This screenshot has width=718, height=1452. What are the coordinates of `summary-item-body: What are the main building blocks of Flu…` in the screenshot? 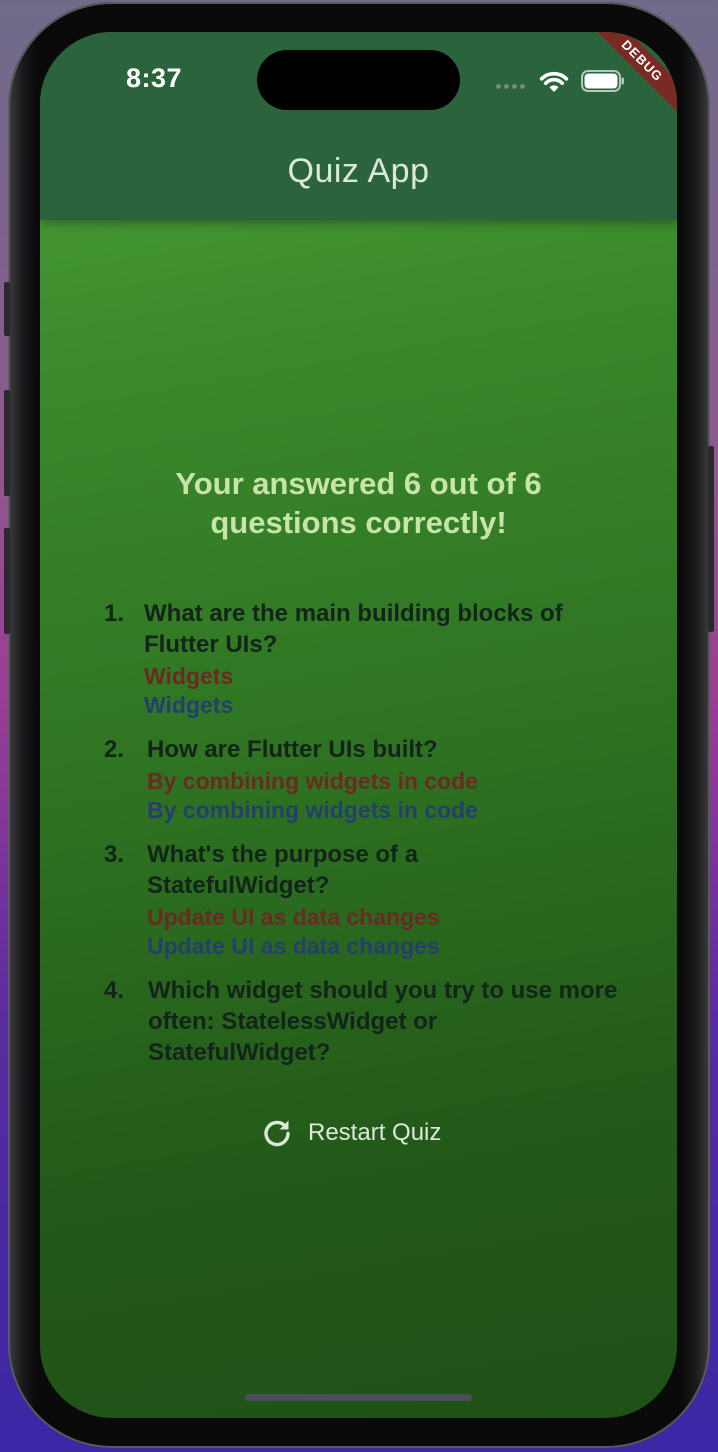 It's located at (384, 659).